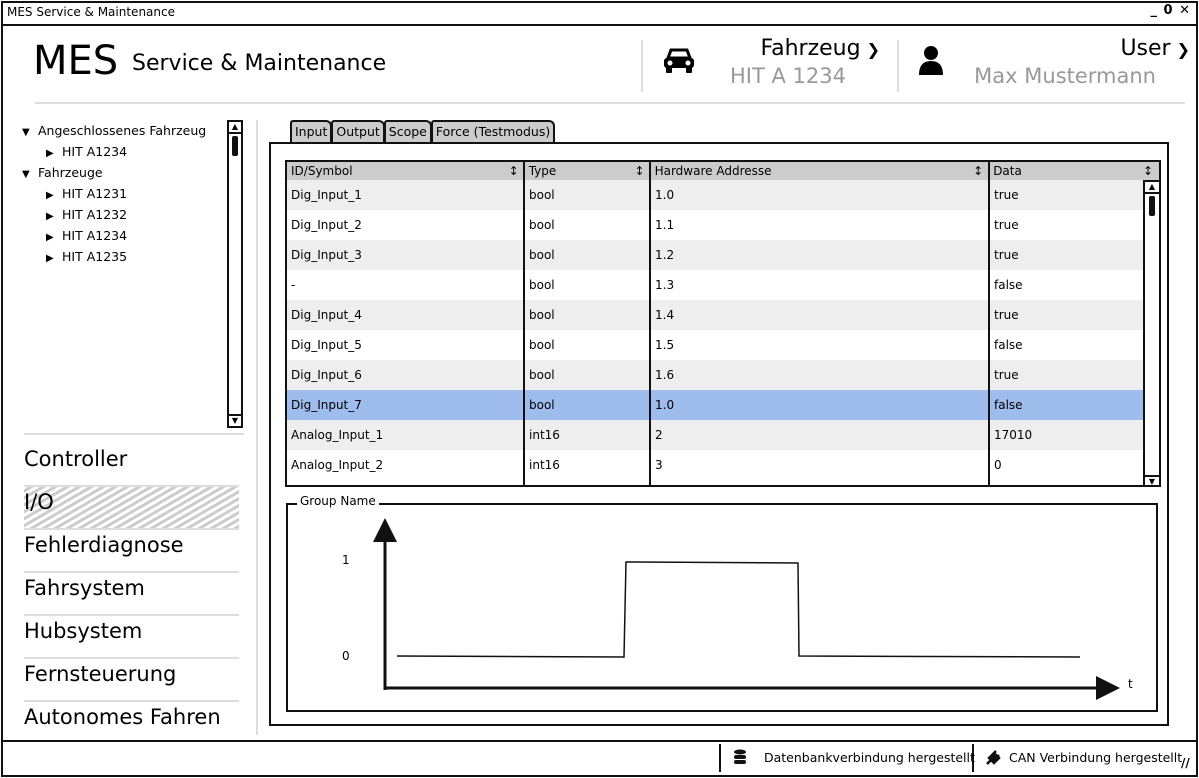  What do you see at coordinates (1130, 684) in the screenshot?
I see `x-axis-label: t` at bounding box center [1130, 684].